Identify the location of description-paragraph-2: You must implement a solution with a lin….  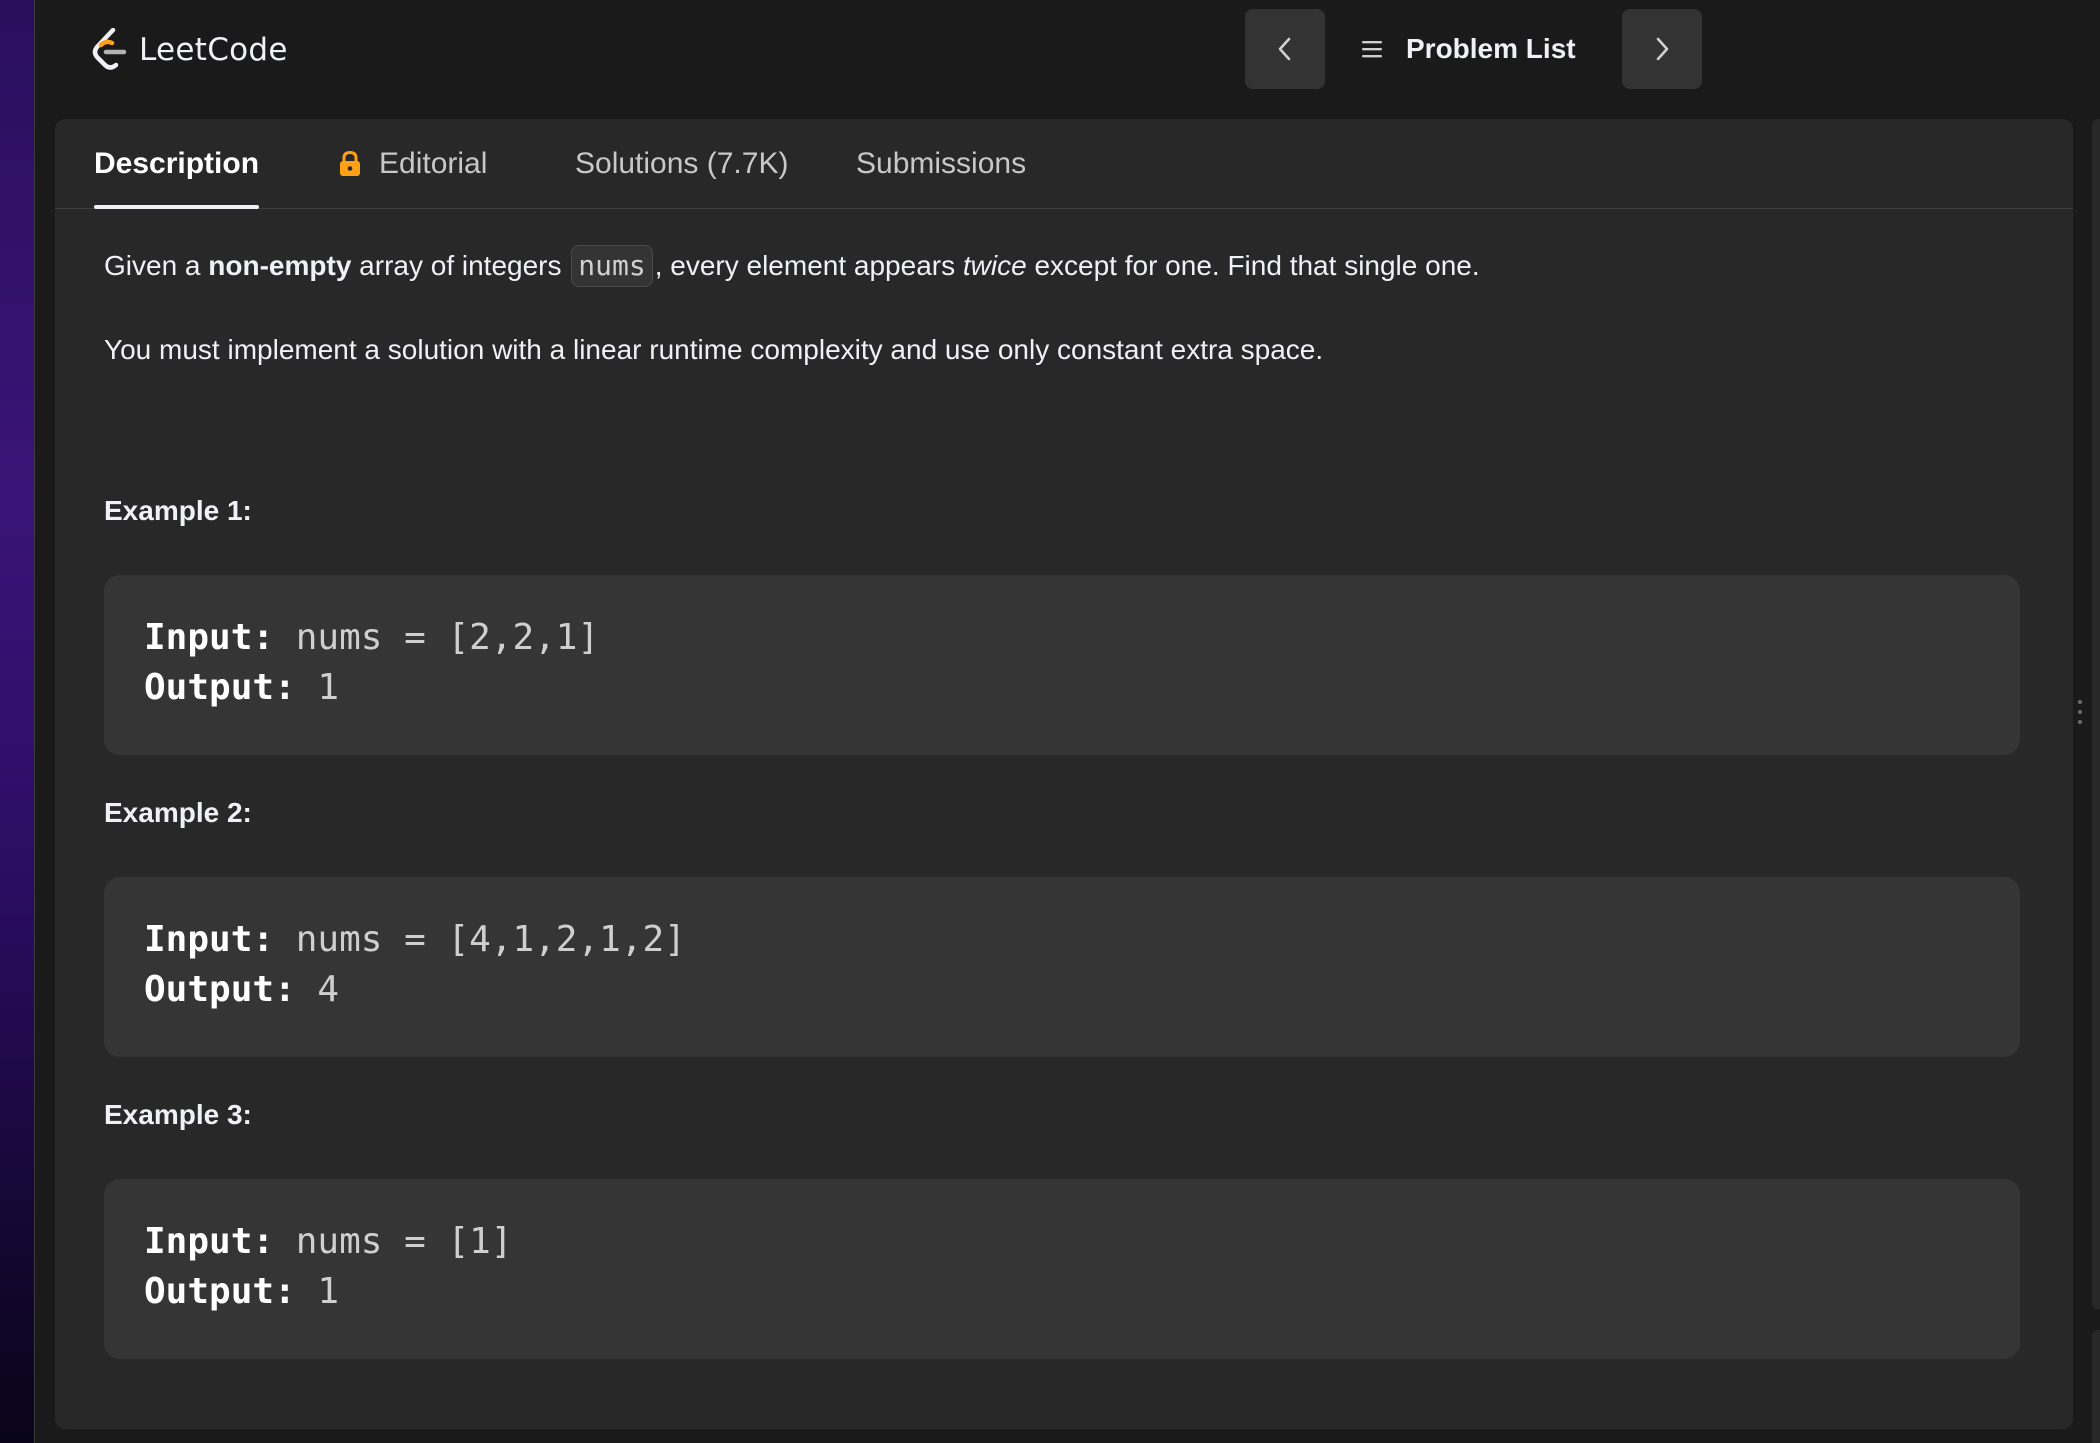
(714, 349).